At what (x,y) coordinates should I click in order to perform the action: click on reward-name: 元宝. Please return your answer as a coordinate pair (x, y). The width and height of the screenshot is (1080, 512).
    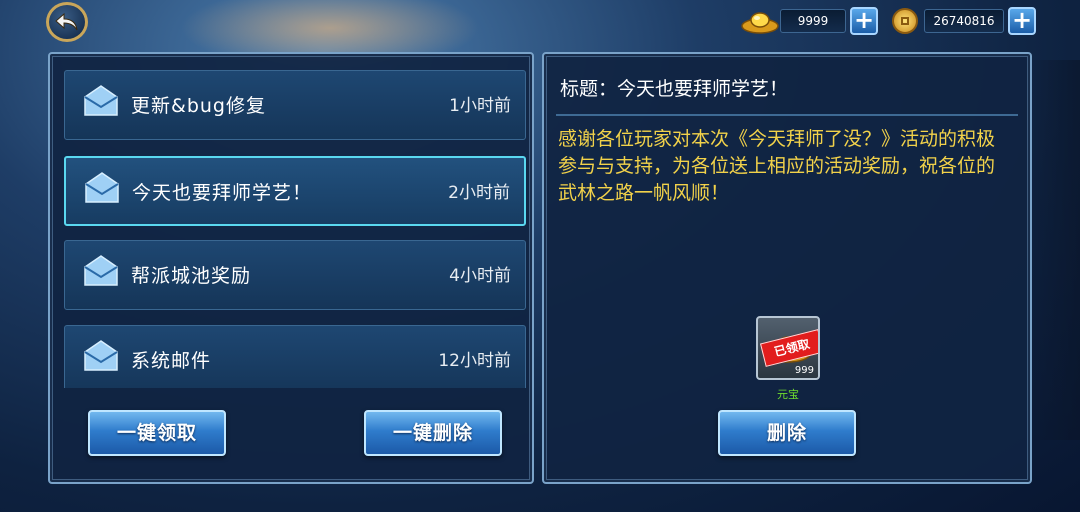
    Looking at the image, I should click on (788, 394).